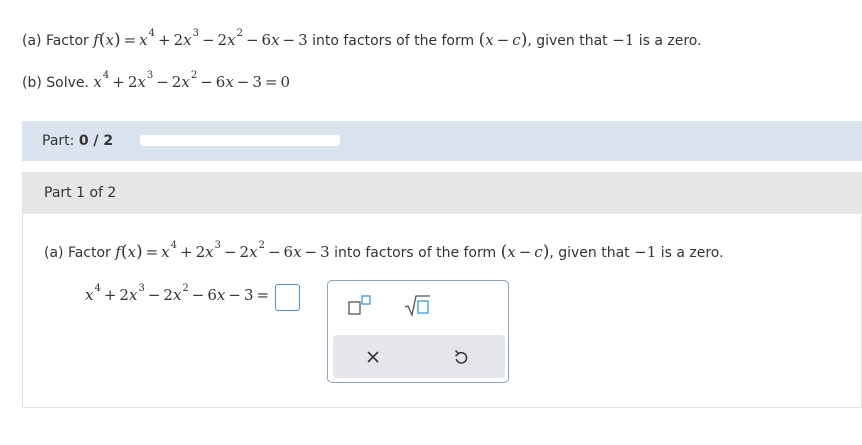 The width and height of the screenshot is (862, 445). I want to click on question-a-tail: into factors of the form, so click(393, 41).